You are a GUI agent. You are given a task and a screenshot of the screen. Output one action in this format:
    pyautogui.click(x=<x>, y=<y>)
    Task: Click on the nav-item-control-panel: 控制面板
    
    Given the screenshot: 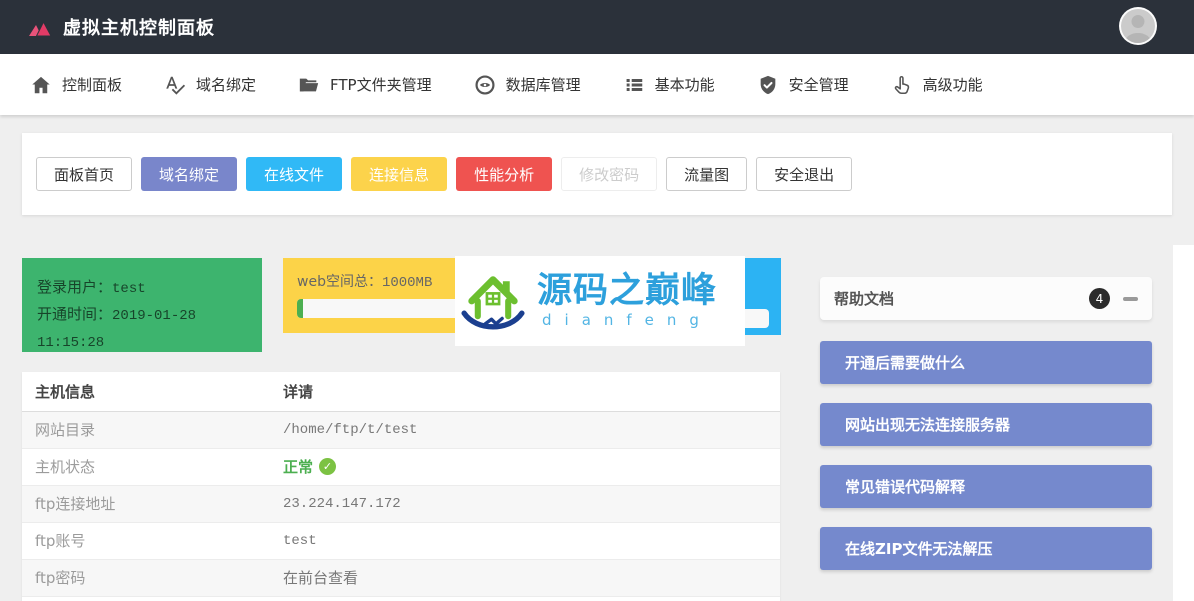 What is the action you would take?
    pyautogui.click(x=76, y=85)
    